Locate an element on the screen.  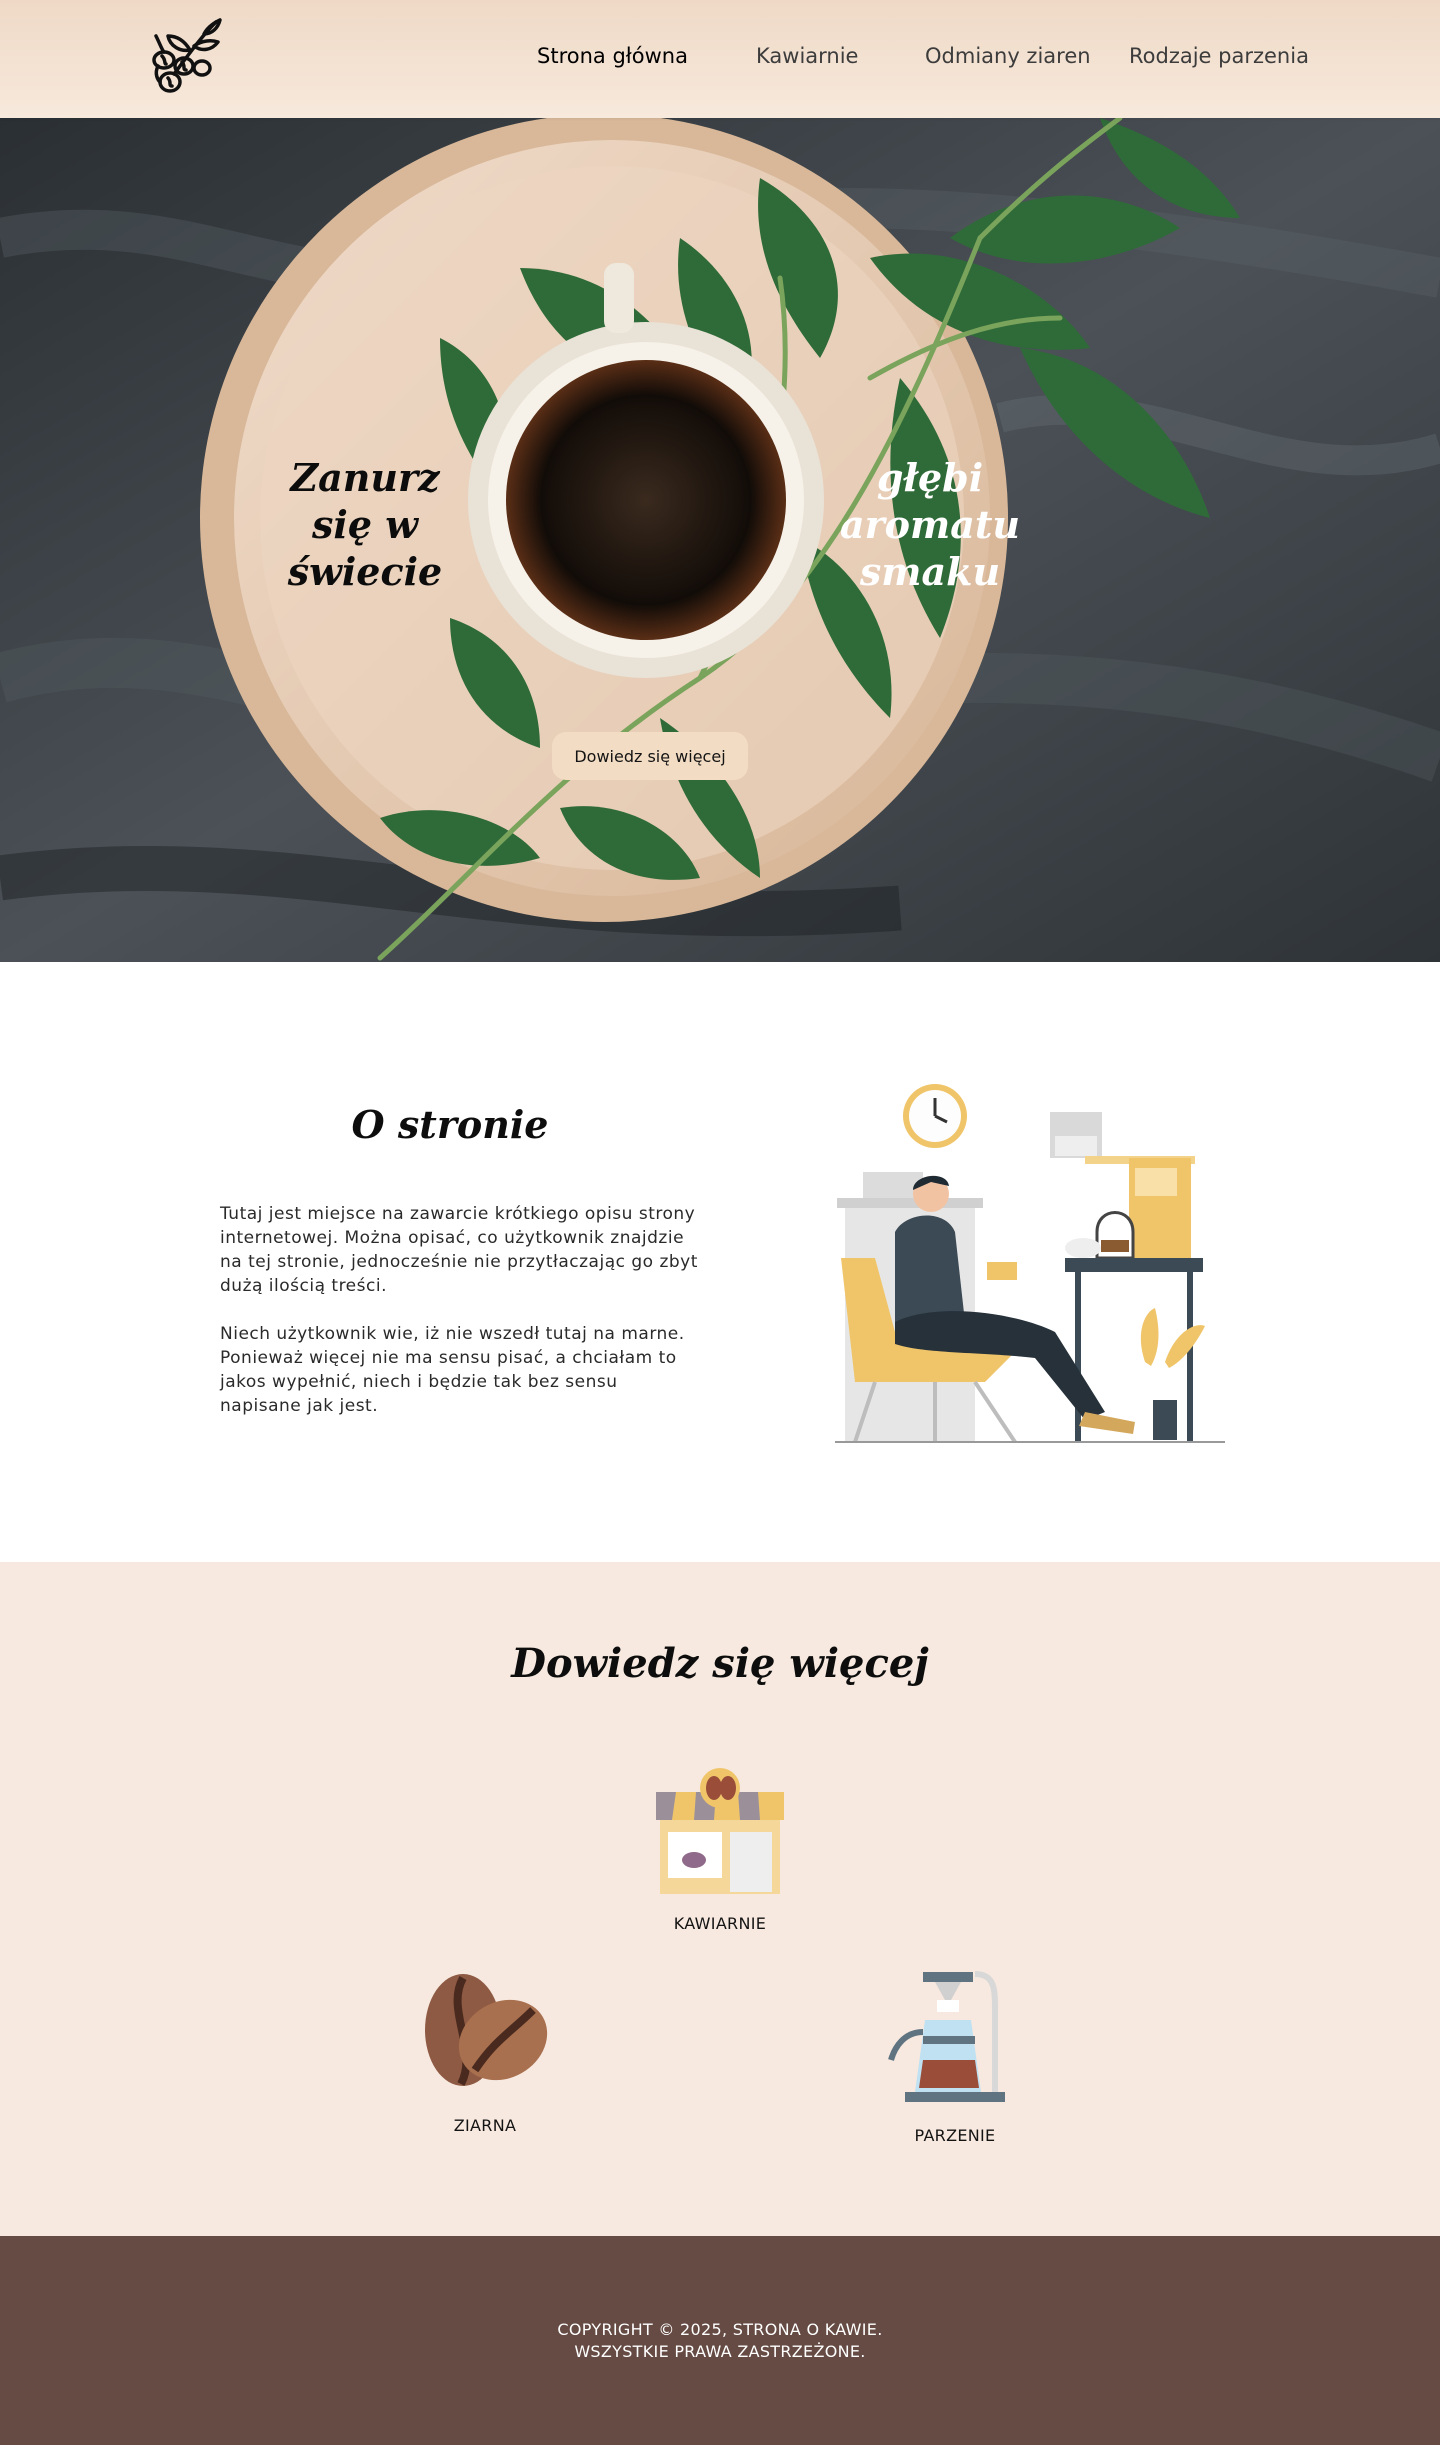
rights-text: WSZYSTKIE PRAWA ZASTRZEŻONE. is located at coordinates (720, 2351).